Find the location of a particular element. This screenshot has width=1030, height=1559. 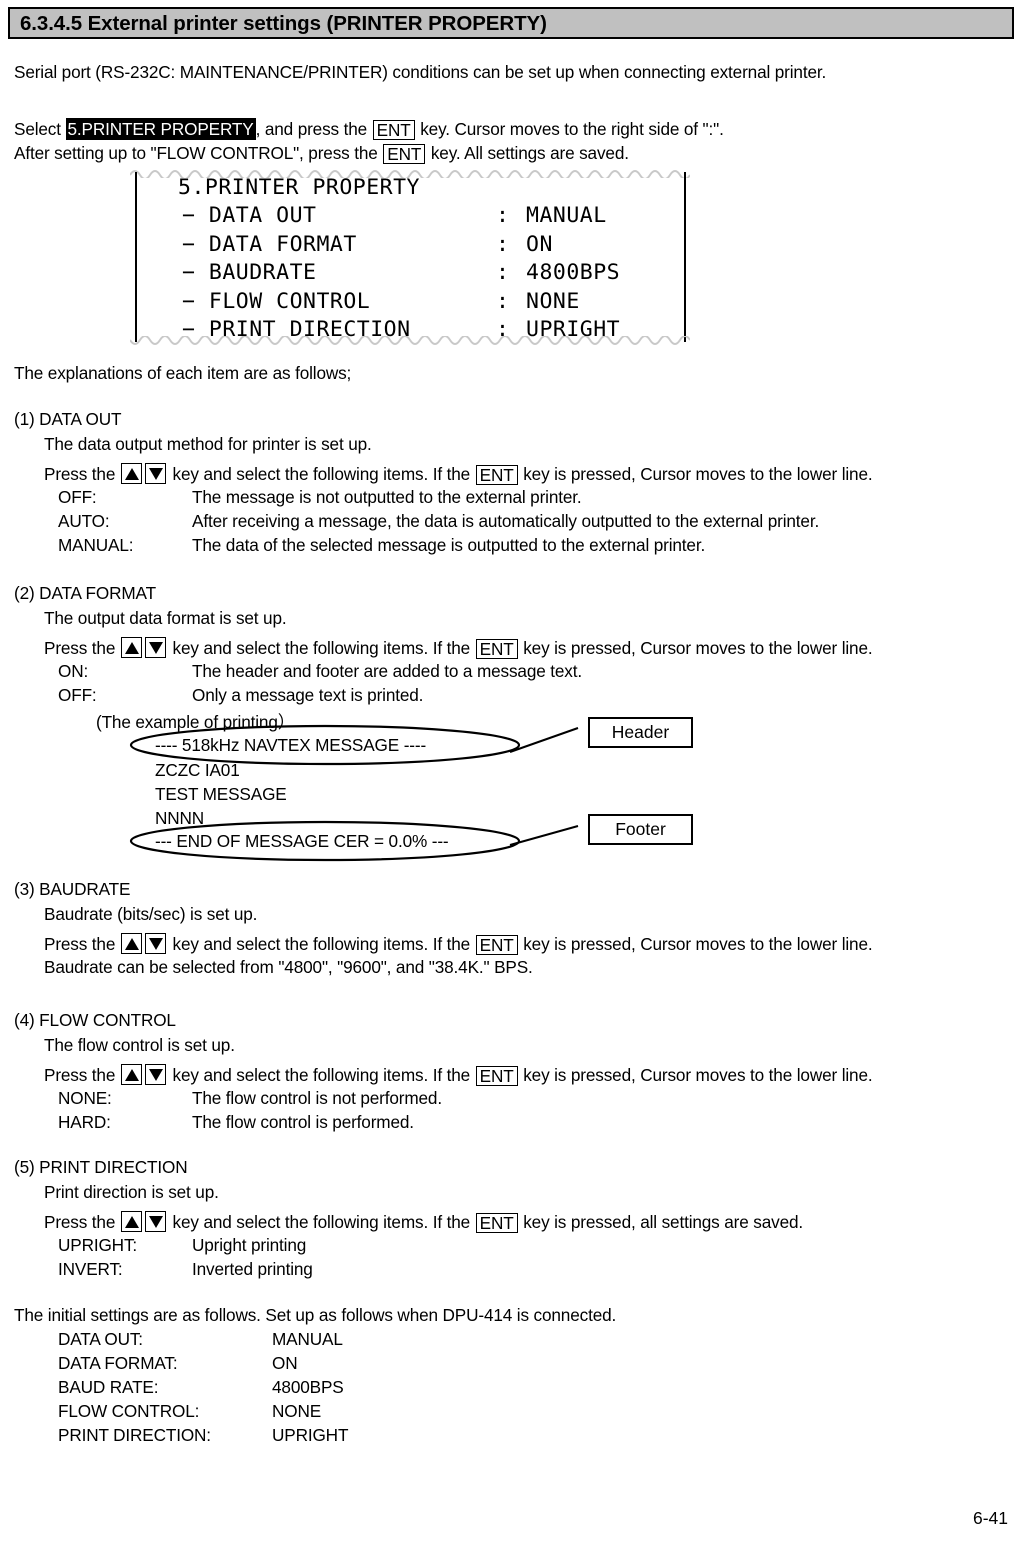

section-heading-data-format: (2) DATA FORMAT is located at coordinates (85, 593).